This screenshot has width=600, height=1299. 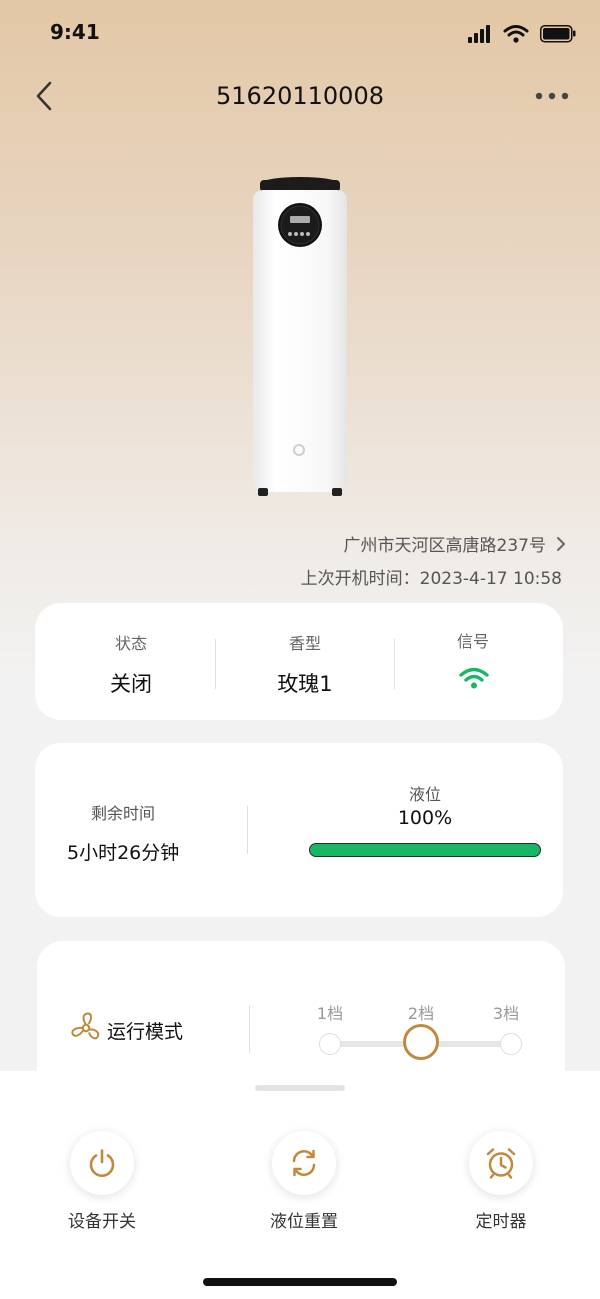 What do you see at coordinates (472, 641) in the screenshot?
I see `signal-label: 信号` at bounding box center [472, 641].